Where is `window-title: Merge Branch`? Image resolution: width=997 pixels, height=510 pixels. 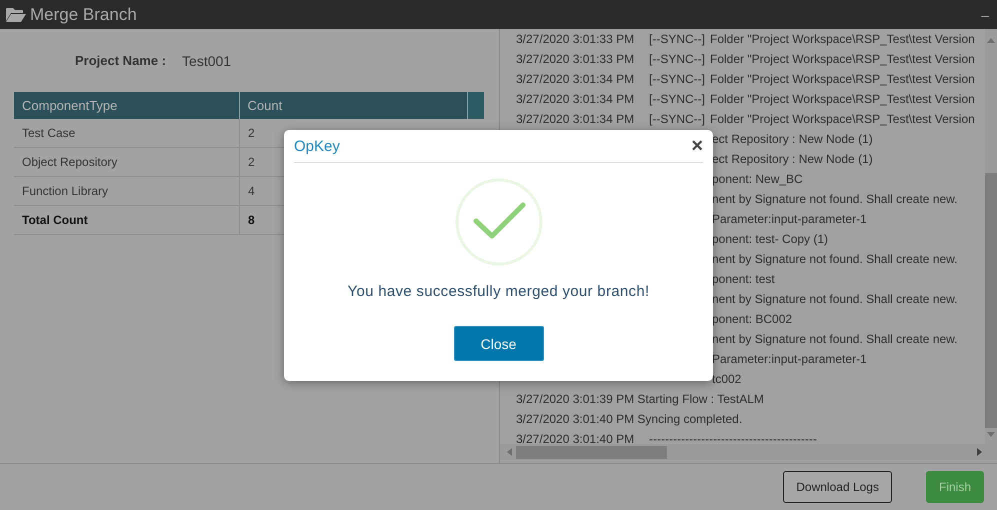 window-title: Merge Branch is located at coordinates (83, 14).